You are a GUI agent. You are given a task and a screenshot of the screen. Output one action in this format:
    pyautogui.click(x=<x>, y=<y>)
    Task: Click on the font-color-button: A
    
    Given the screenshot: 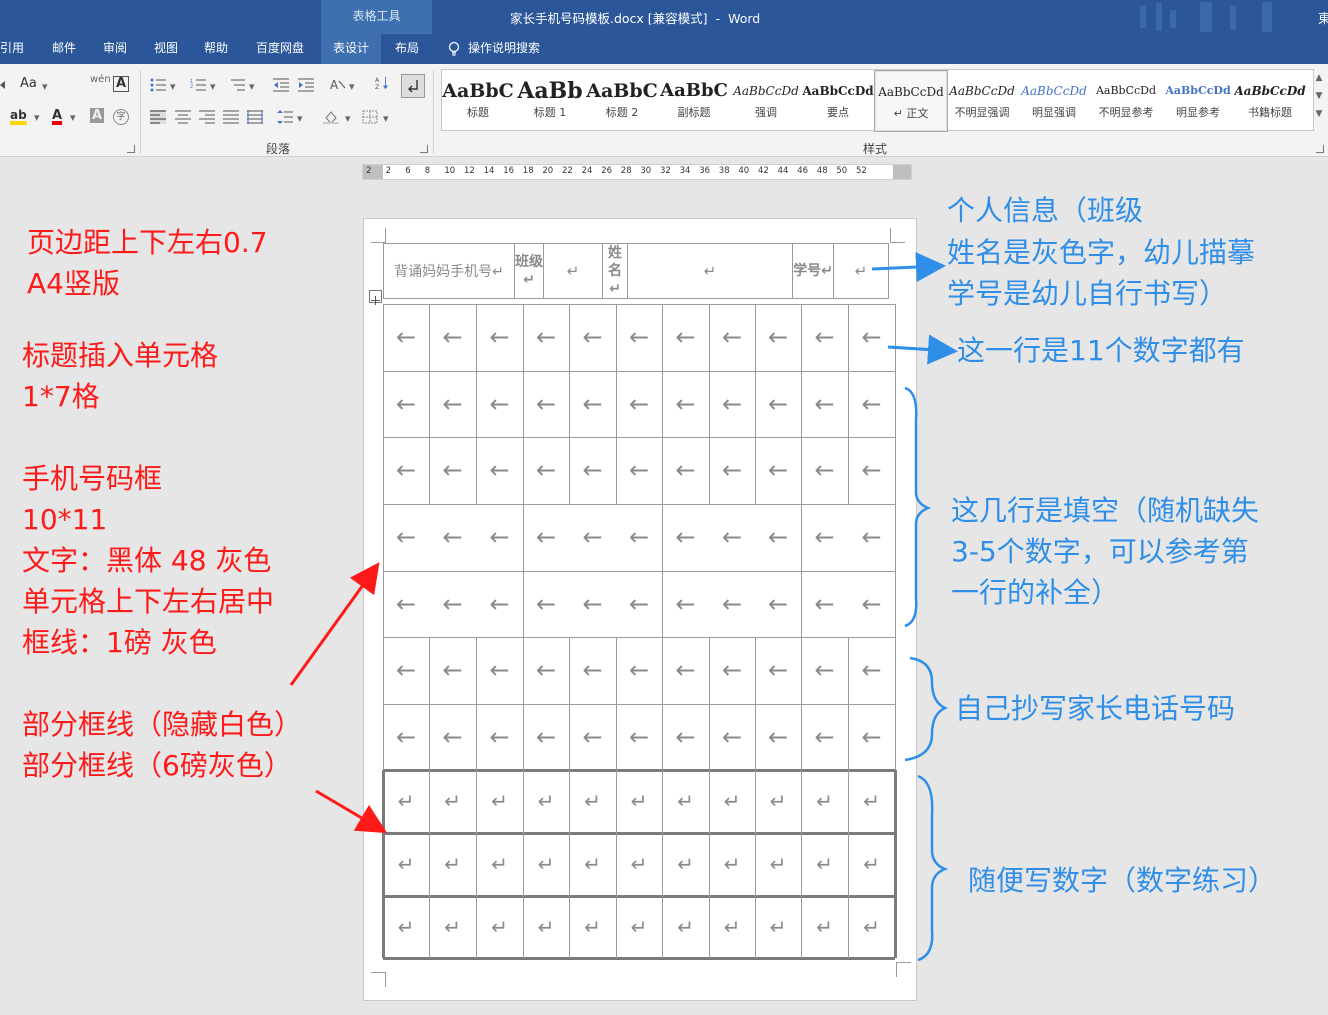 What is the action you would take?
    pyautogui.click(x=57, y=115)
    